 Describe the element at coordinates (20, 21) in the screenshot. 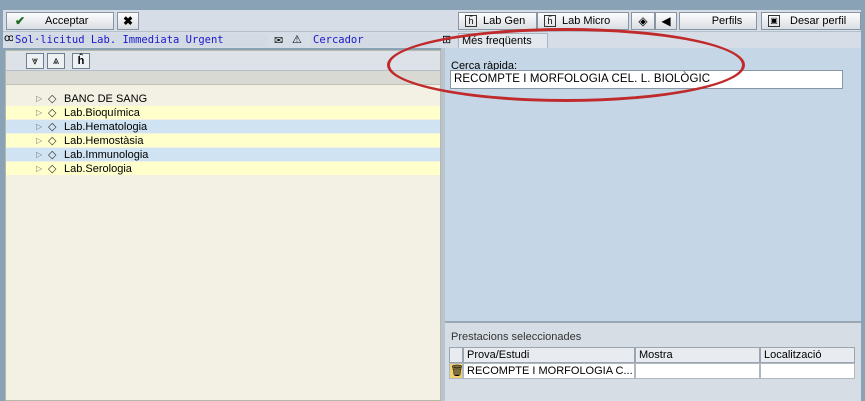

I see `check-icon: ✔` at that location.